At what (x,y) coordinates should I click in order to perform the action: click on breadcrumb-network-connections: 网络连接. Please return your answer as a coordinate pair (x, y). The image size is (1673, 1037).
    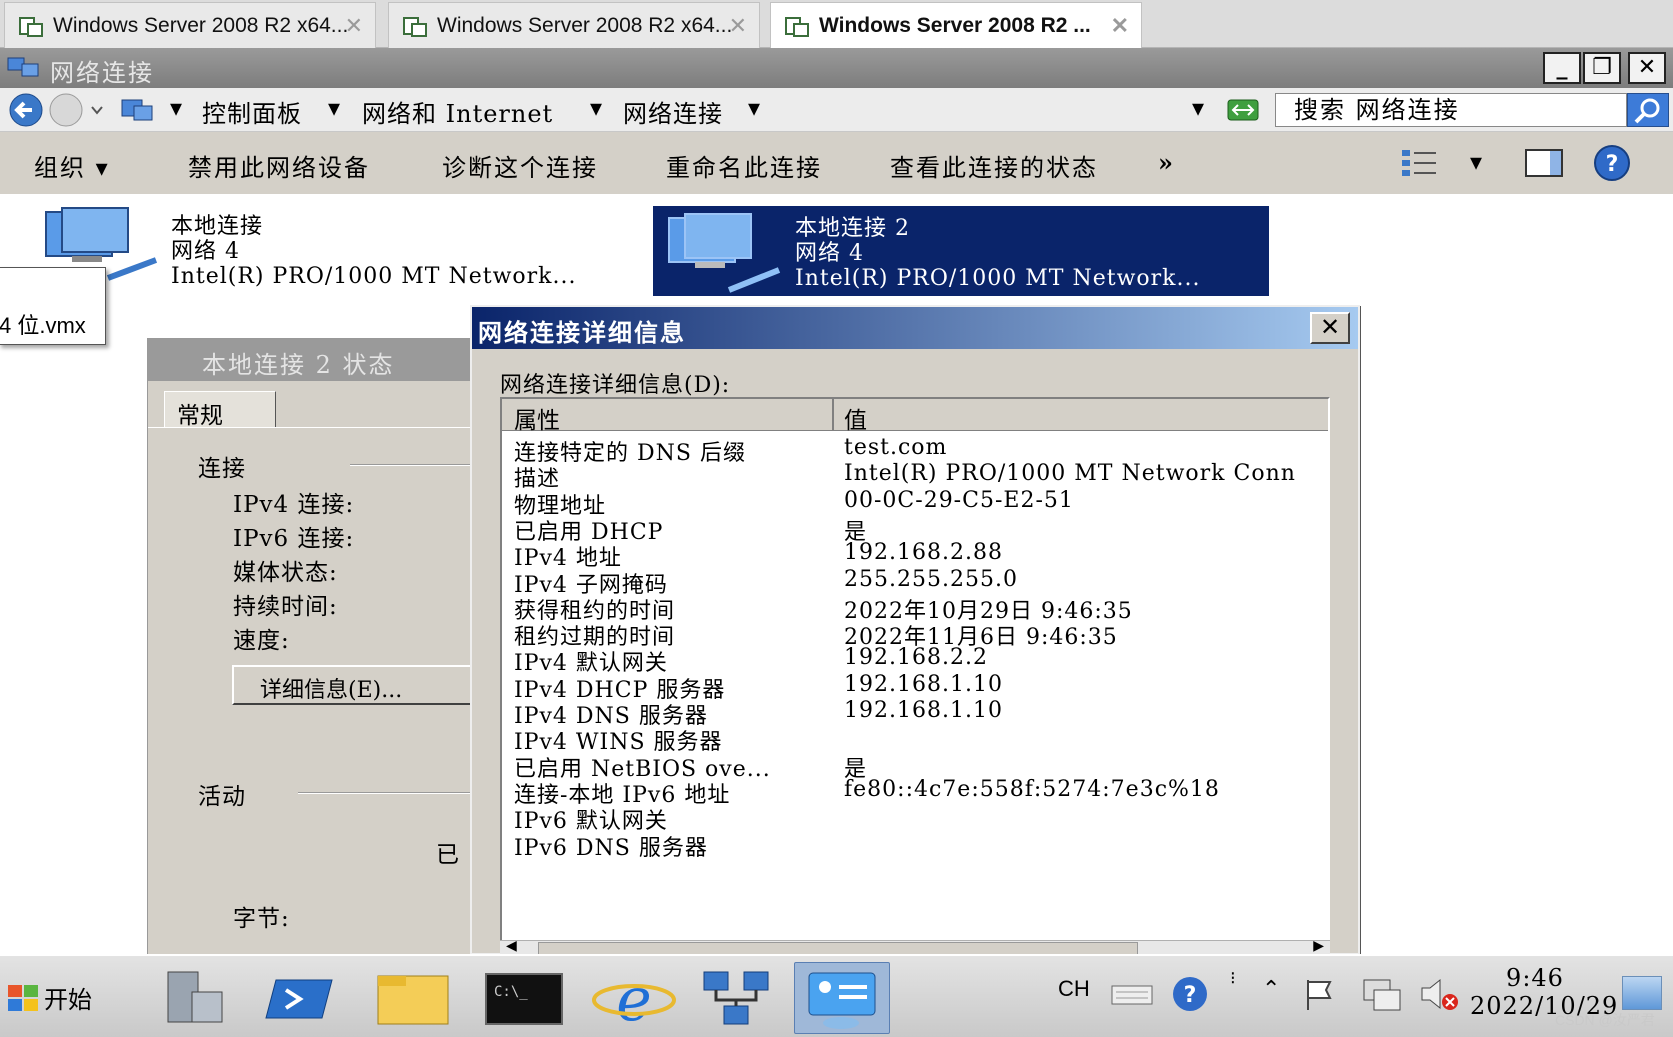
    Looking at the image, I should click on (673, 111).